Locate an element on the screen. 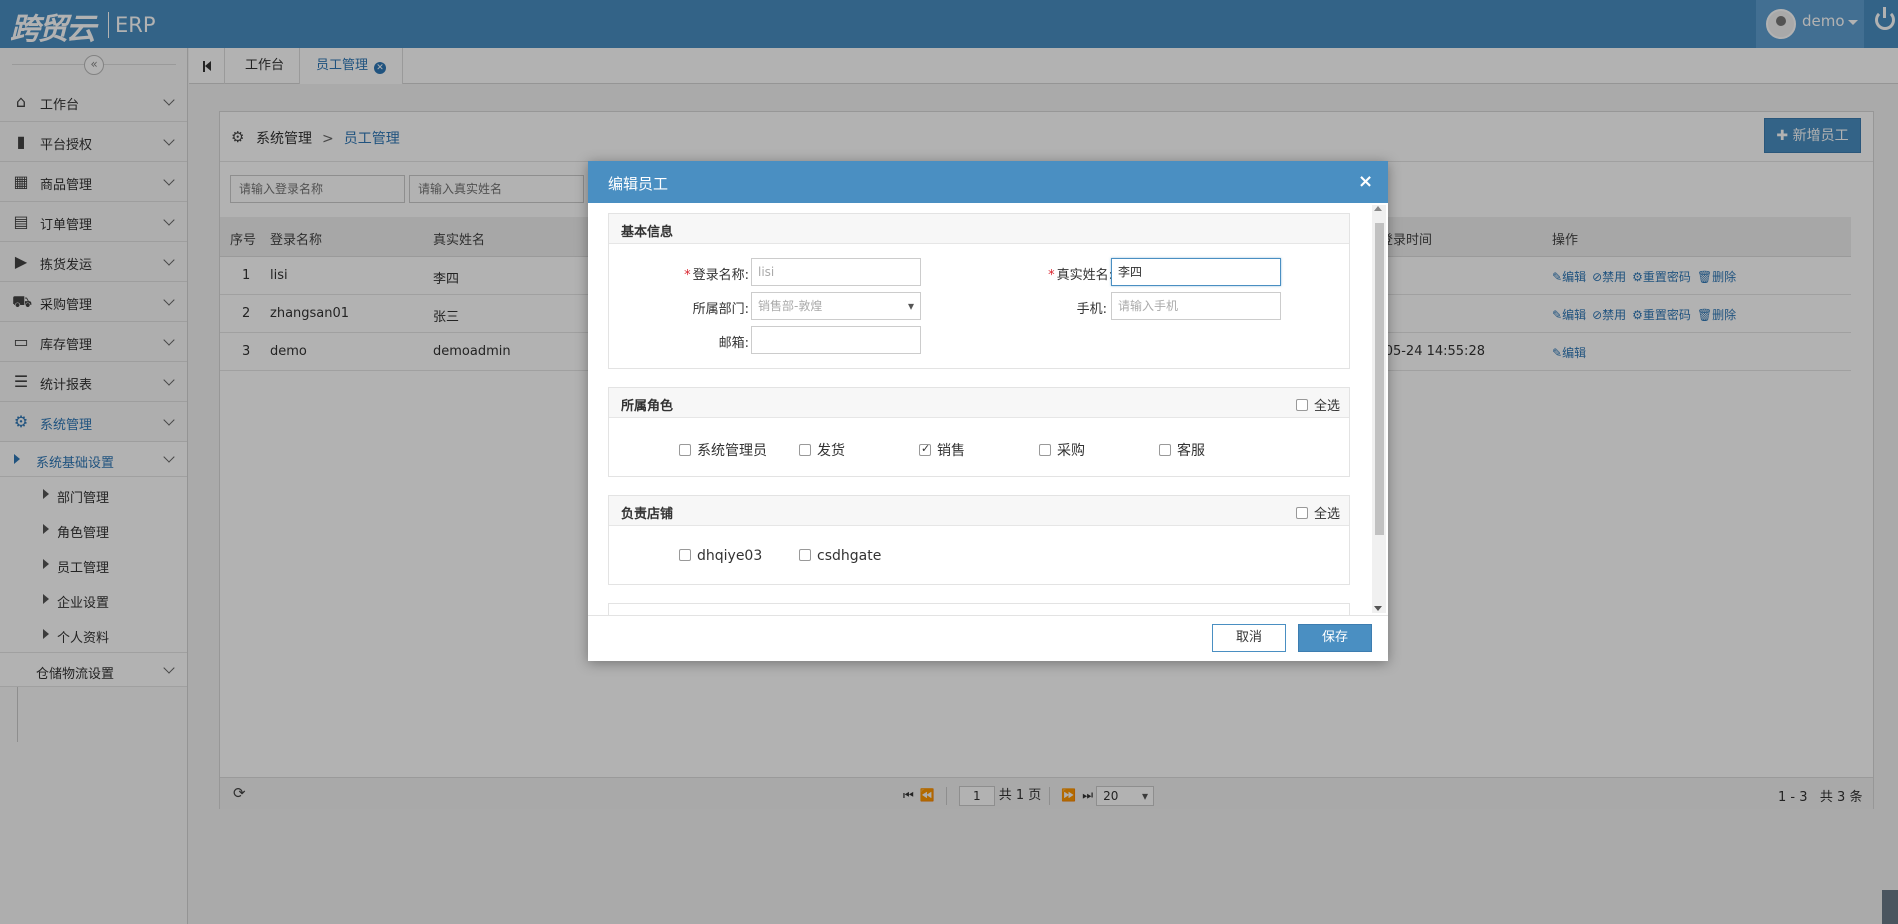  role-option-purchase: 采购 is located at coordinates (1062, 450).